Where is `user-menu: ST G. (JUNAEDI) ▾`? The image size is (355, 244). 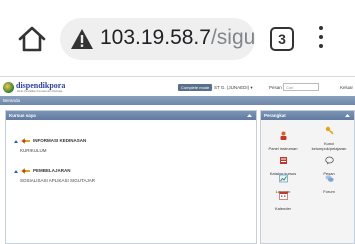 user-menu: ST G. (JUNAEDI) ▾ is located at coordinates (233, 87).